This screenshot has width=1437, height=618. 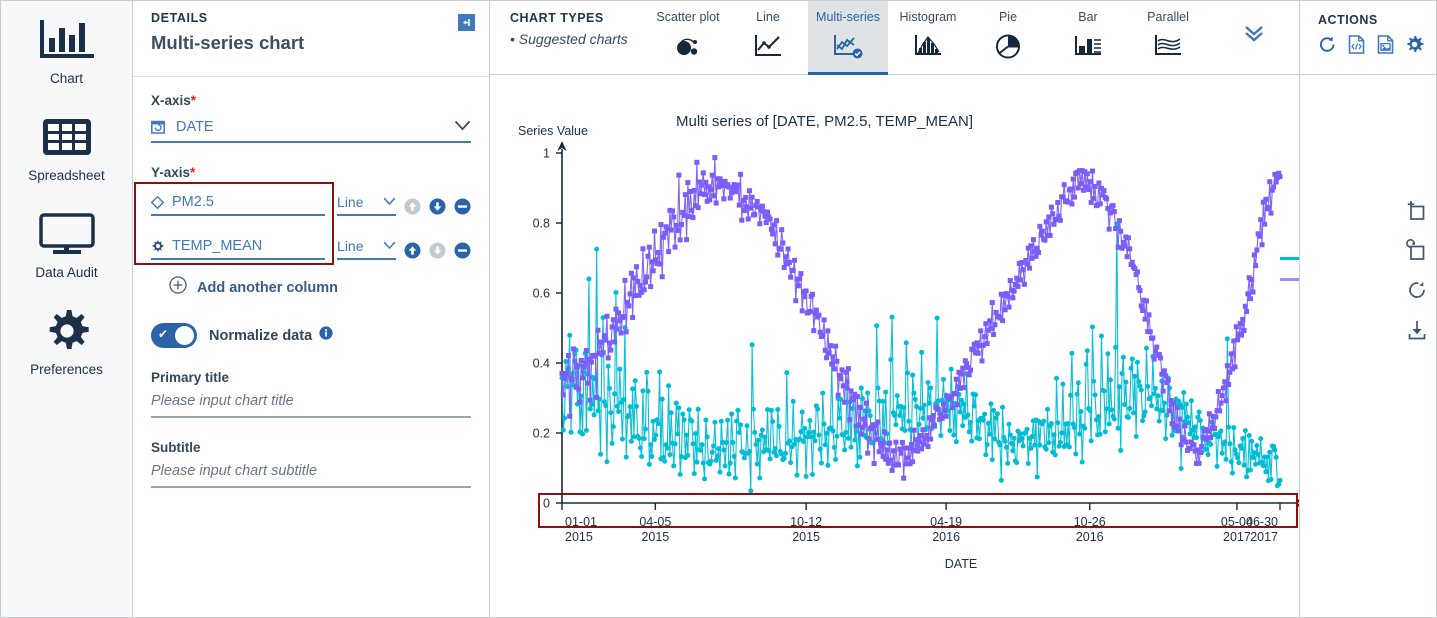 What do you see at coordinates (174, 335) in the screenshot?
I see `normalize-data-toggle: ✔` at bounding box center [174, 335].